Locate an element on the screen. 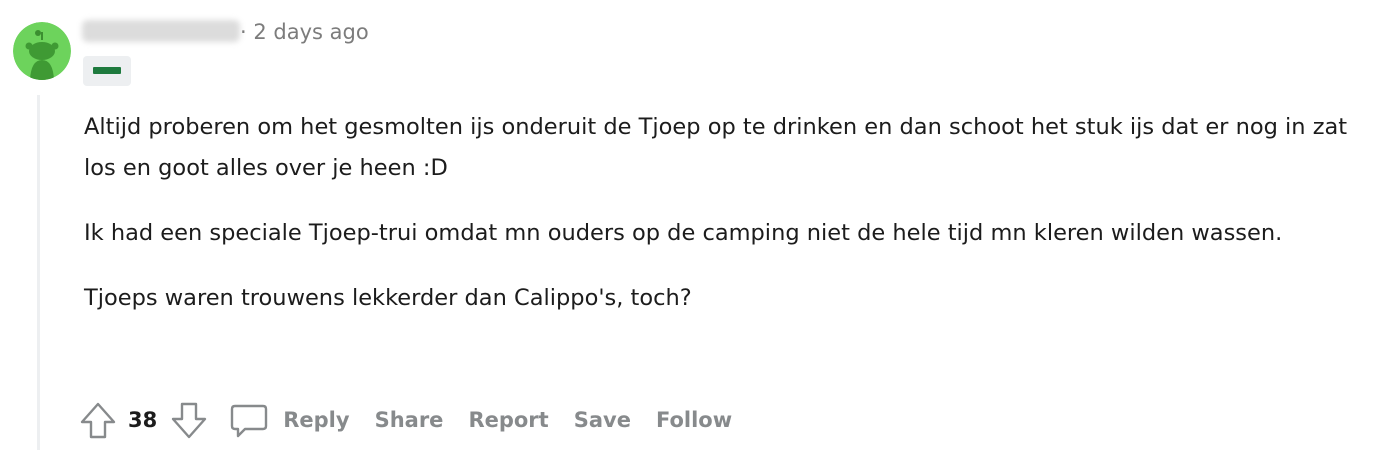 The height and width of the screenshot is (450, 1384). arrow-up-icon is located at coordinates (98, 420).